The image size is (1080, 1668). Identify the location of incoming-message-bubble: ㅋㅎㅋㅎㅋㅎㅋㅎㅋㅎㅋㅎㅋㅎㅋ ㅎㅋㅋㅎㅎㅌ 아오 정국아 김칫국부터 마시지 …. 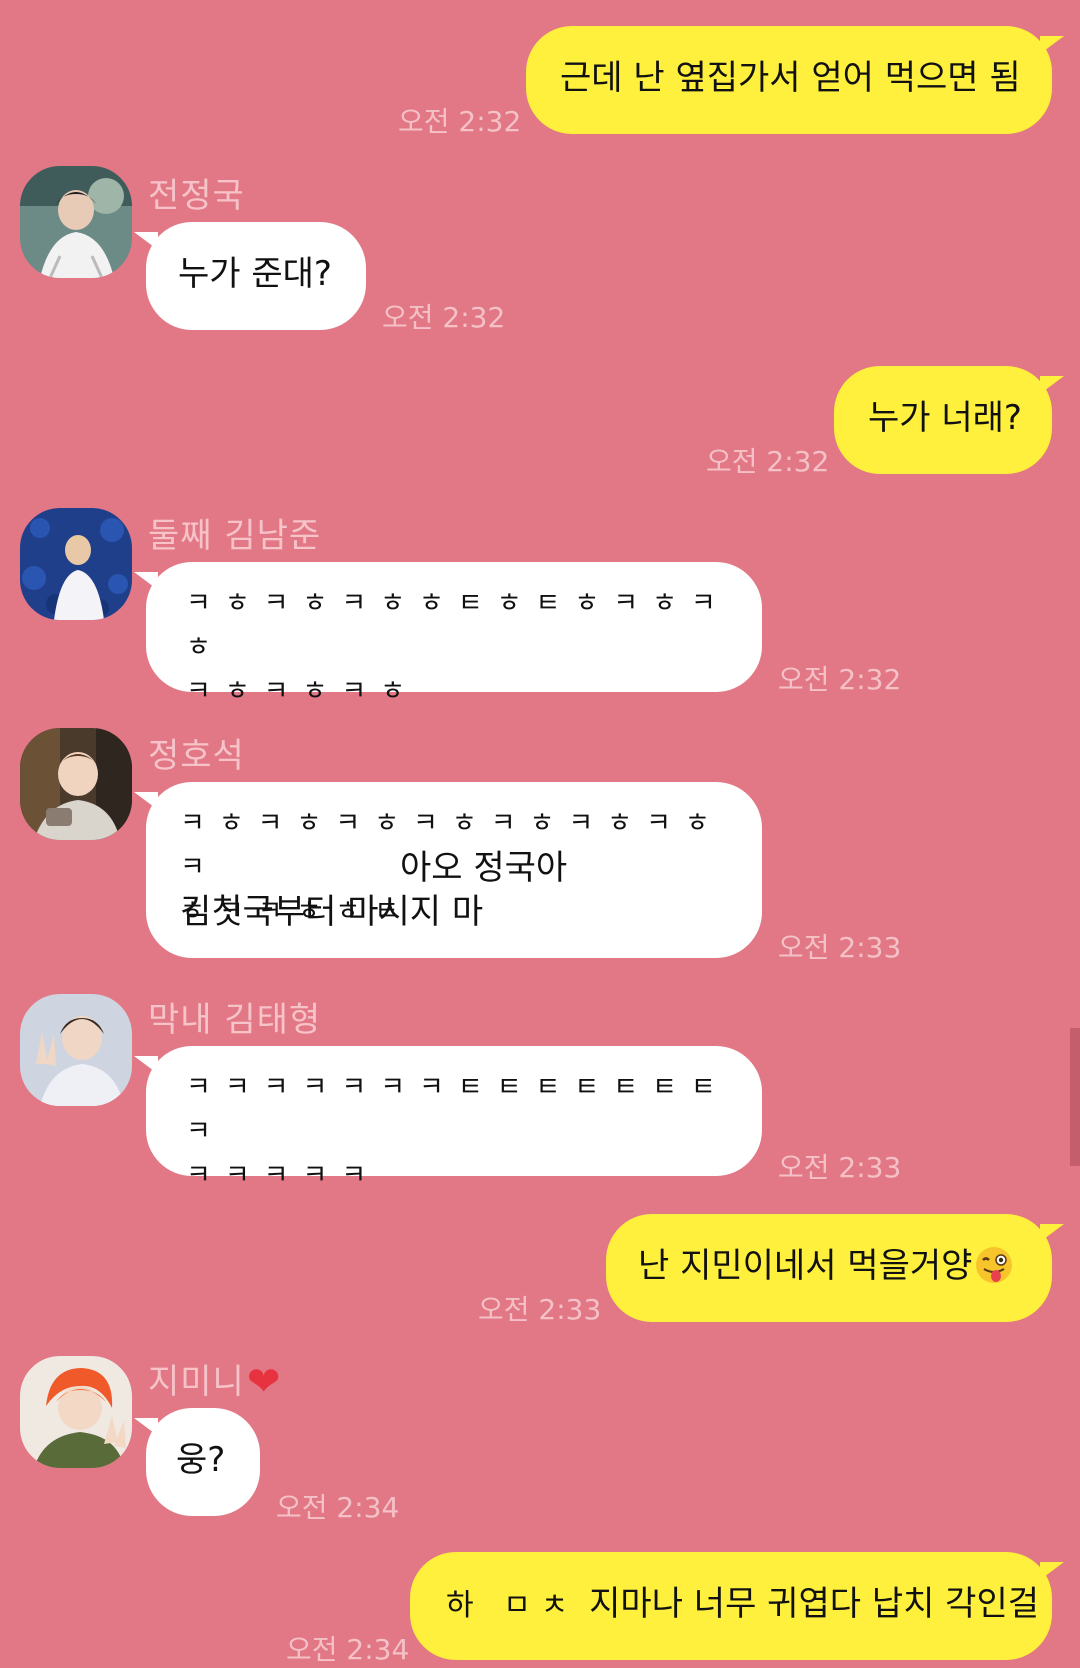
(448, 870).